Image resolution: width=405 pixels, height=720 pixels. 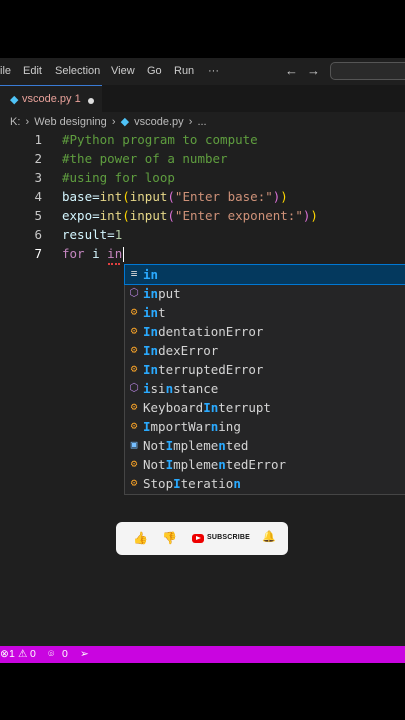 What do you see at coordinates (202, 654) in the screenshot?
I see `status-bar: ⊗ 1 ⚠ 0 ⌾ 0 ➢` at bounding box center [202, 654].